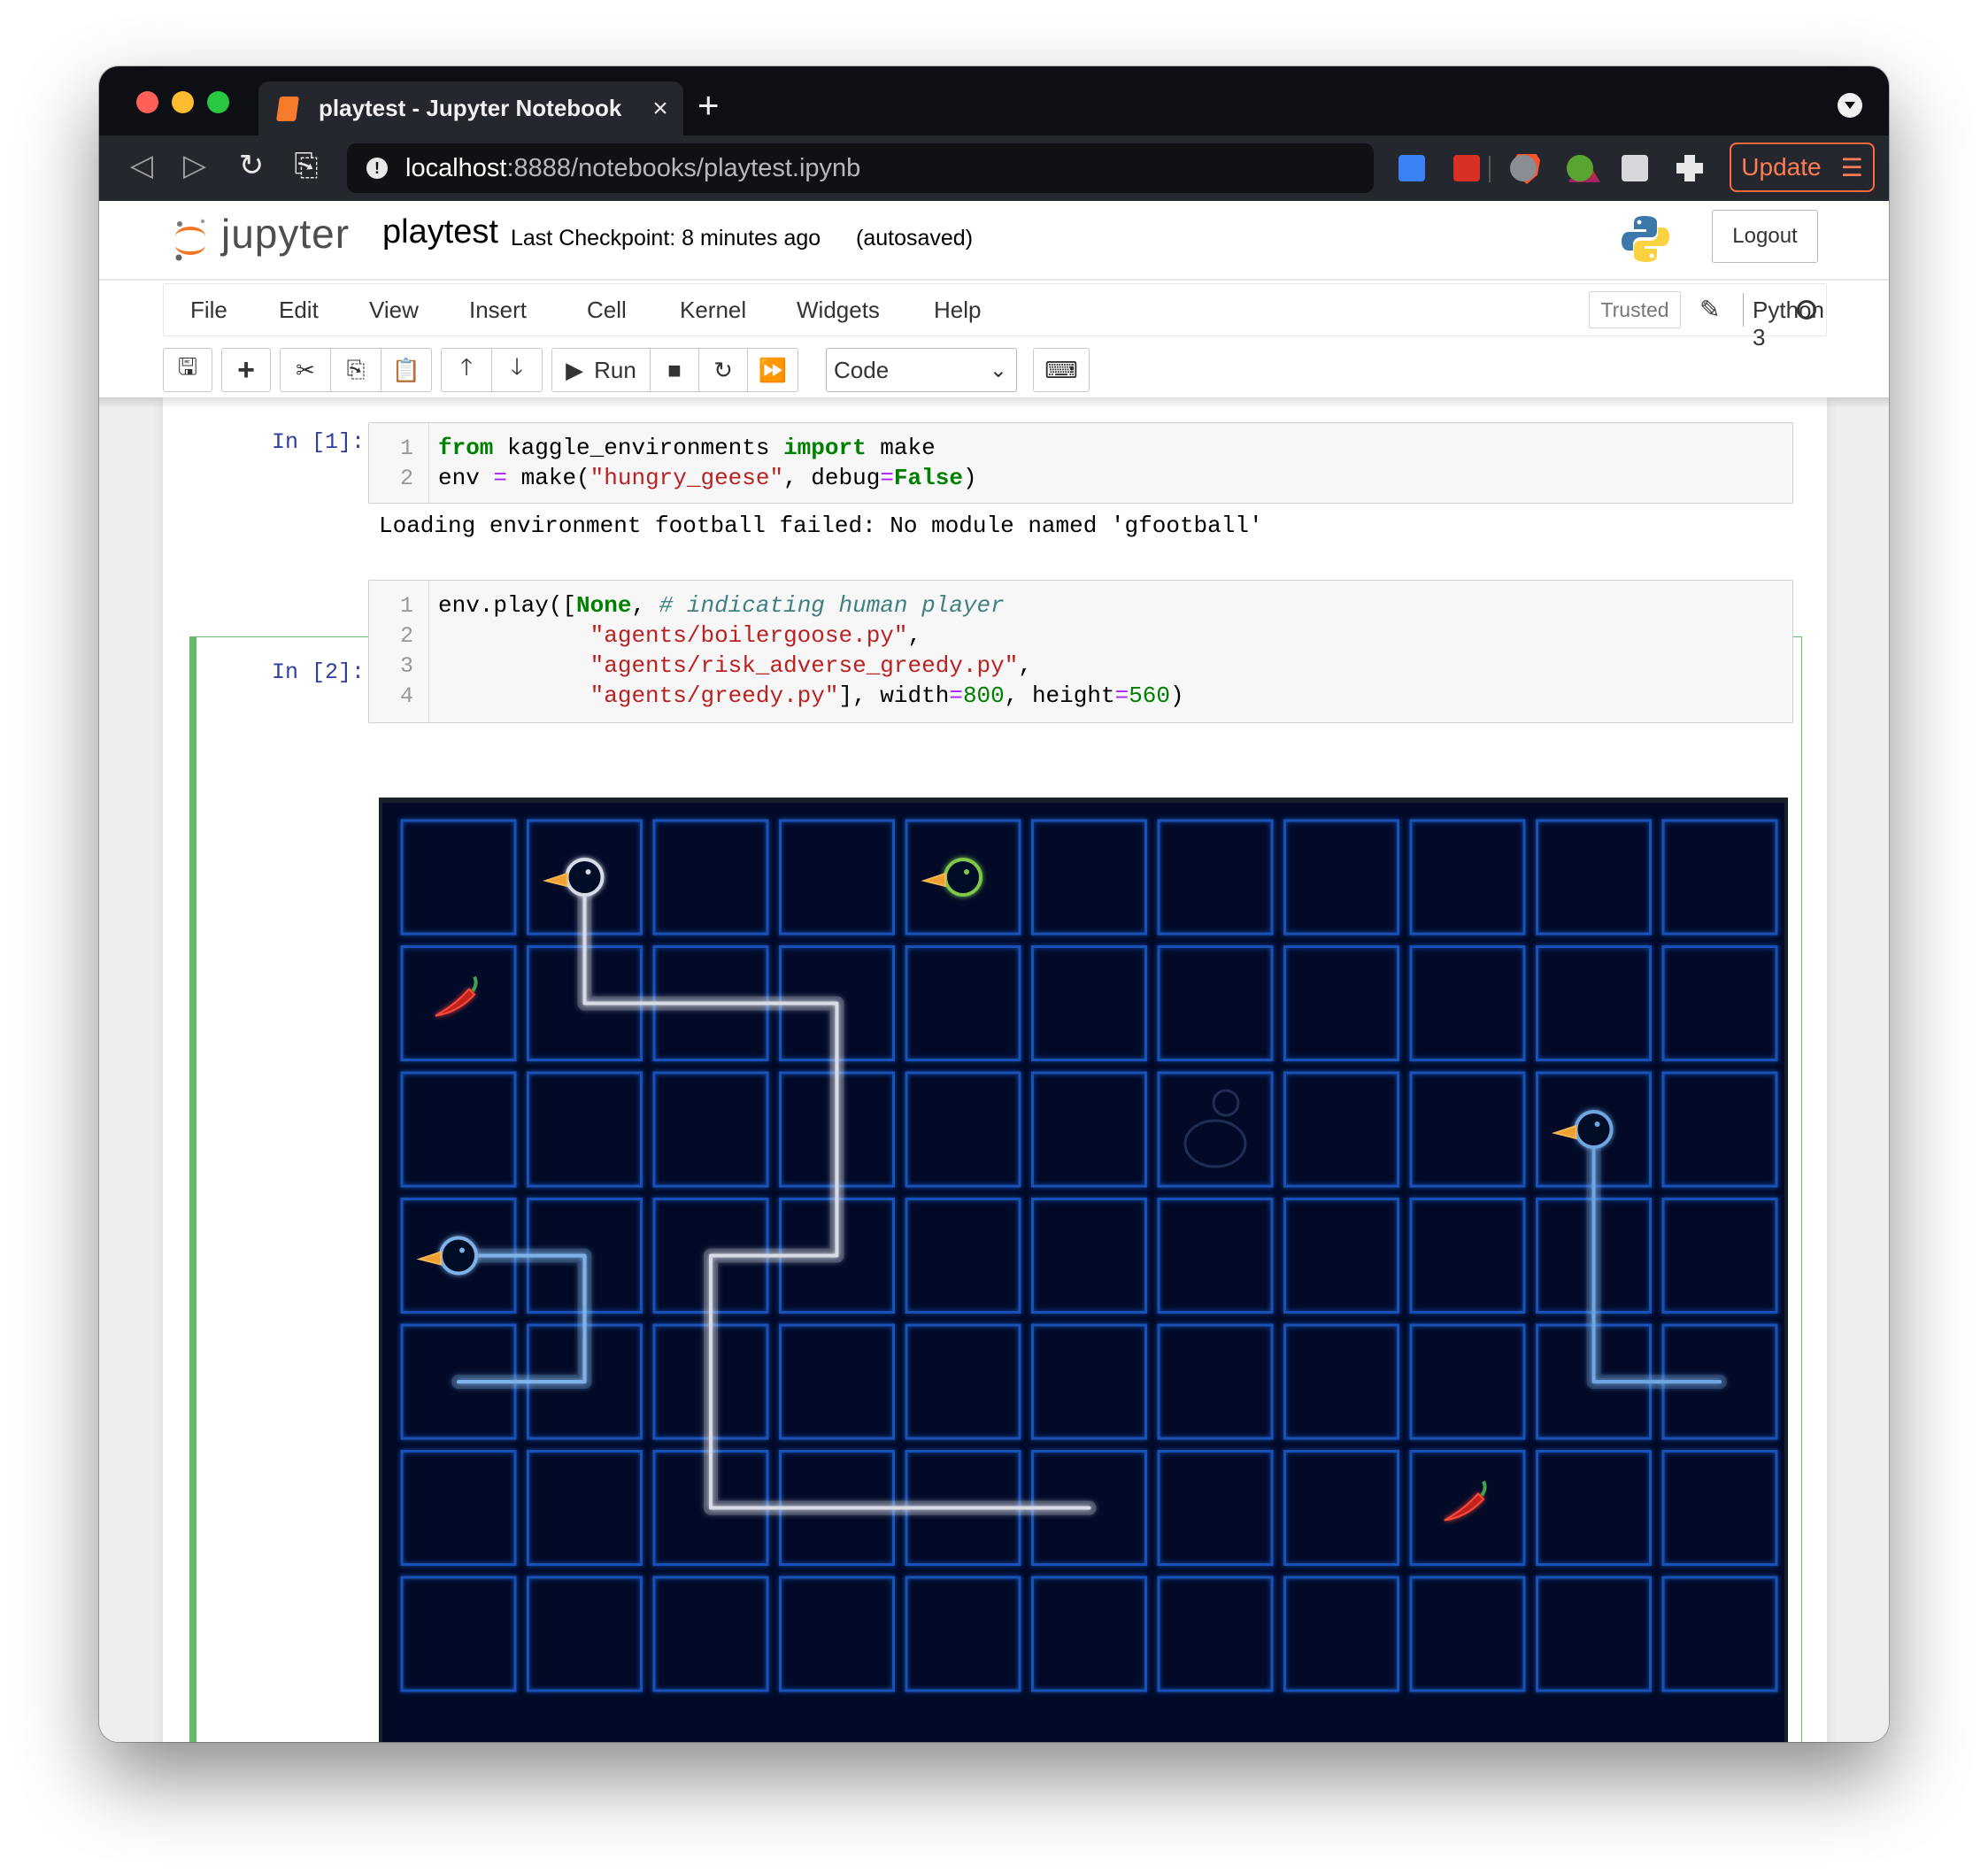  What do you see at coordinates (921, 370) in the screenshot?
I see `cell-type-select: Code ⌄` at bounding box center [921, 370].